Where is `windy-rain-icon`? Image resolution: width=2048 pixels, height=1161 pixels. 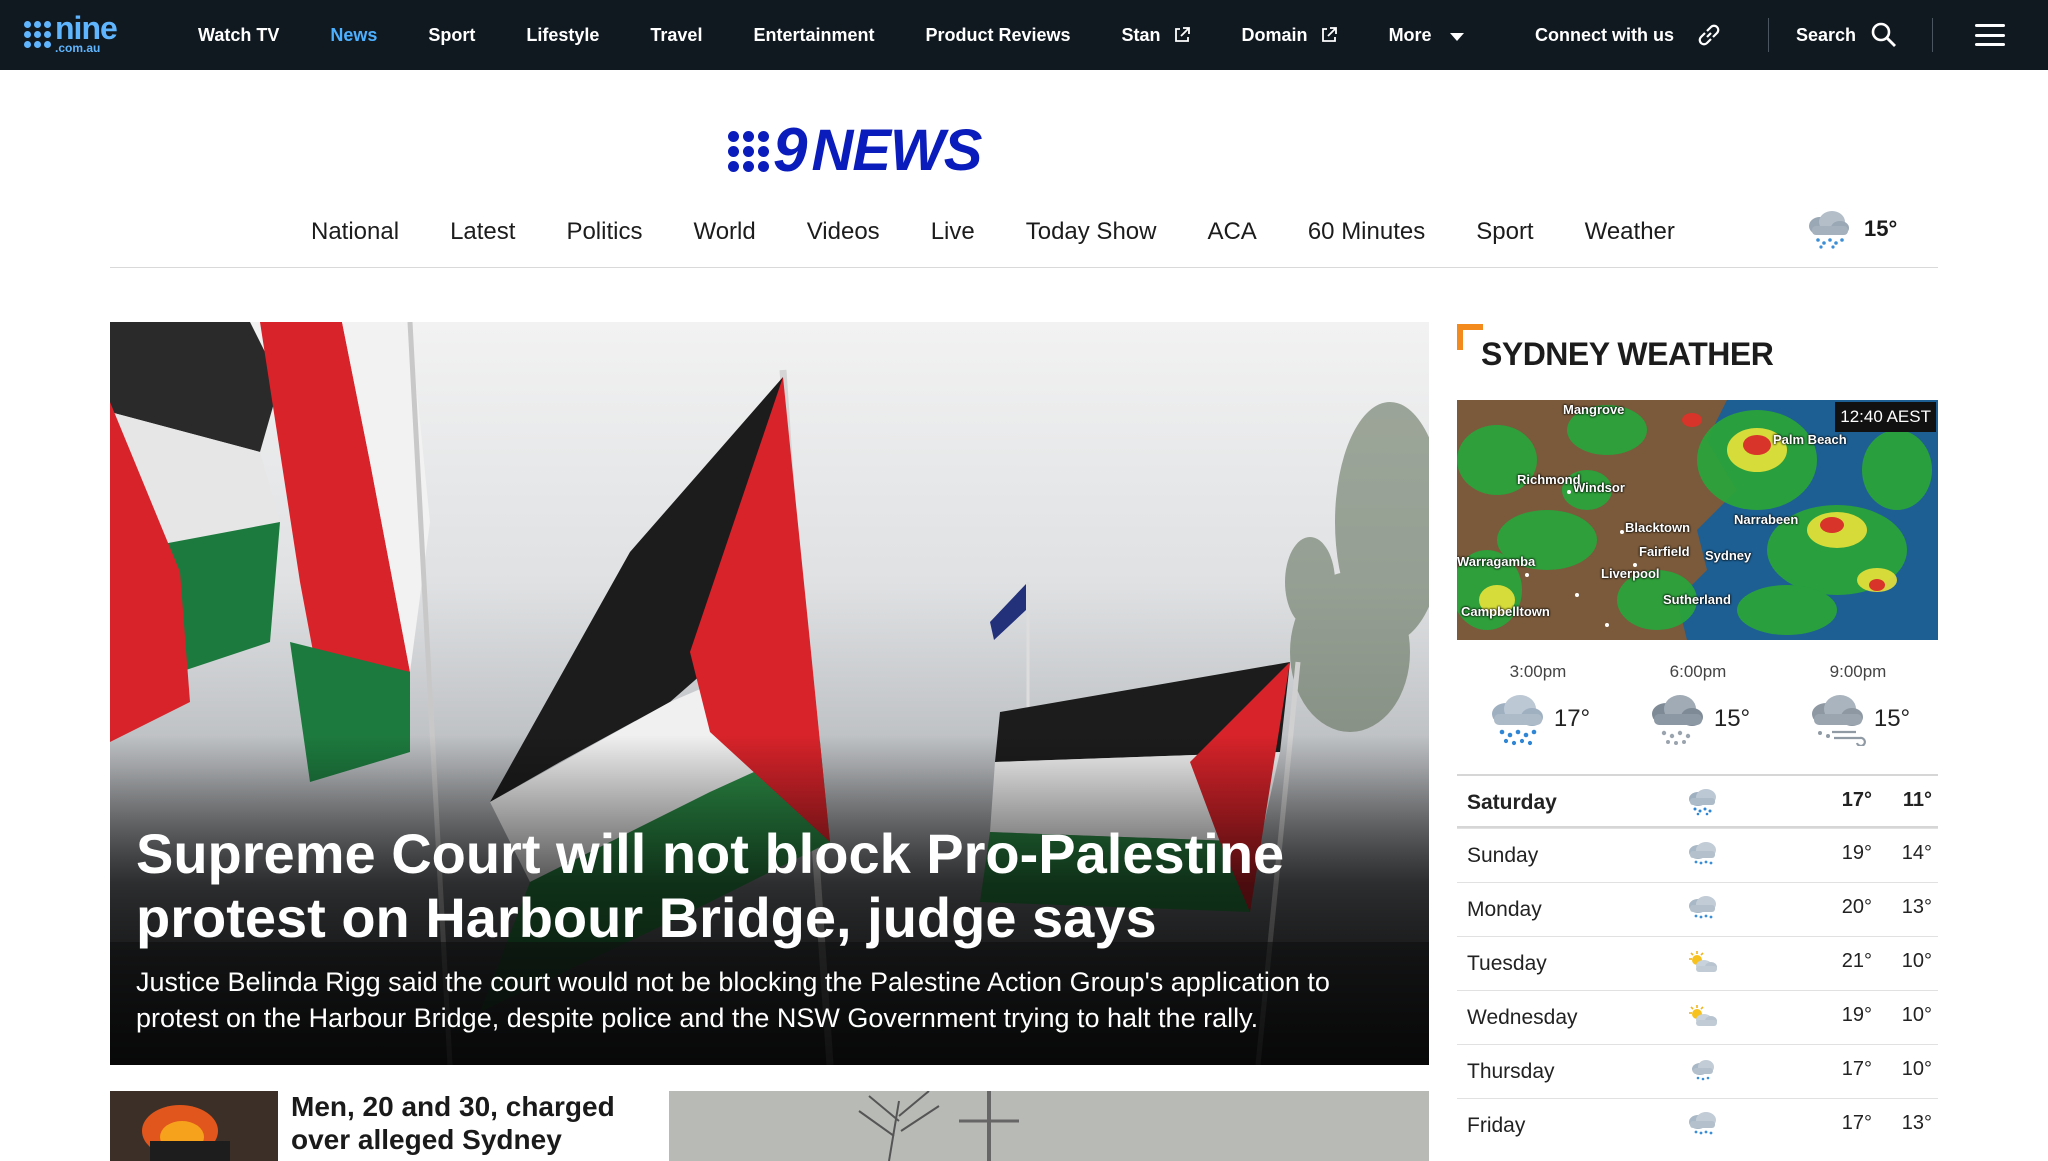
windy-rain-icon is located at coordinates (1838, 720).